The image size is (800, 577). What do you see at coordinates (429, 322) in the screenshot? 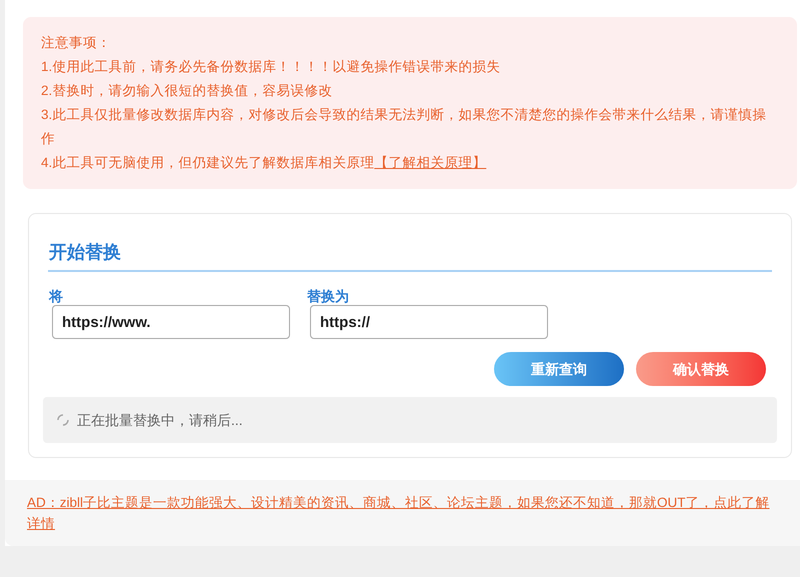
I see `input-field: https://` at bounding box center [429, 322].